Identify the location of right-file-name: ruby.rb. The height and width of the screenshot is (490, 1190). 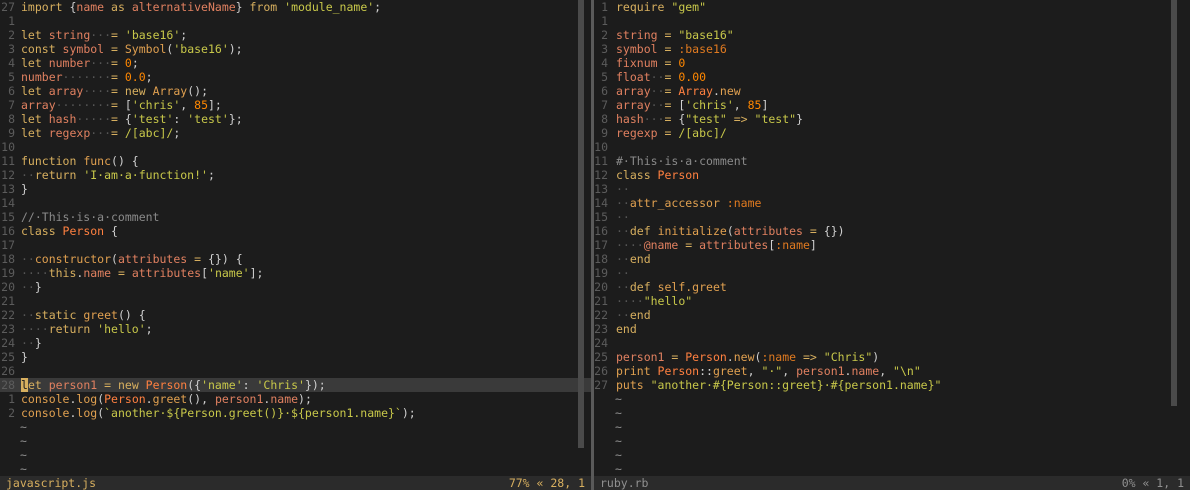
(624, 483).